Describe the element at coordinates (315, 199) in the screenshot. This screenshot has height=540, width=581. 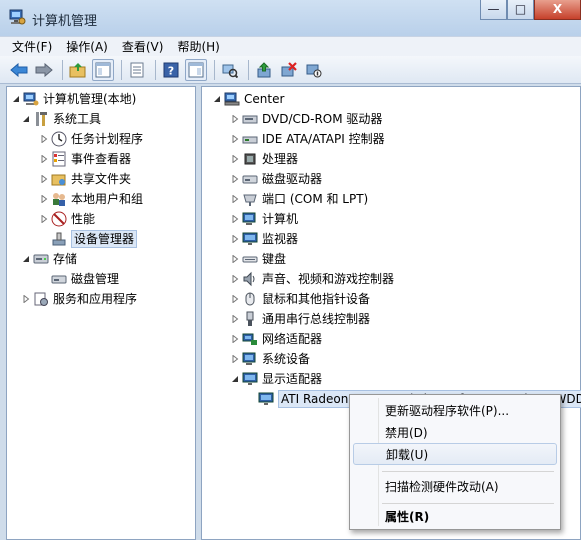
I see `device-category-label: 端口 (COM 和 LPT)` at that location.